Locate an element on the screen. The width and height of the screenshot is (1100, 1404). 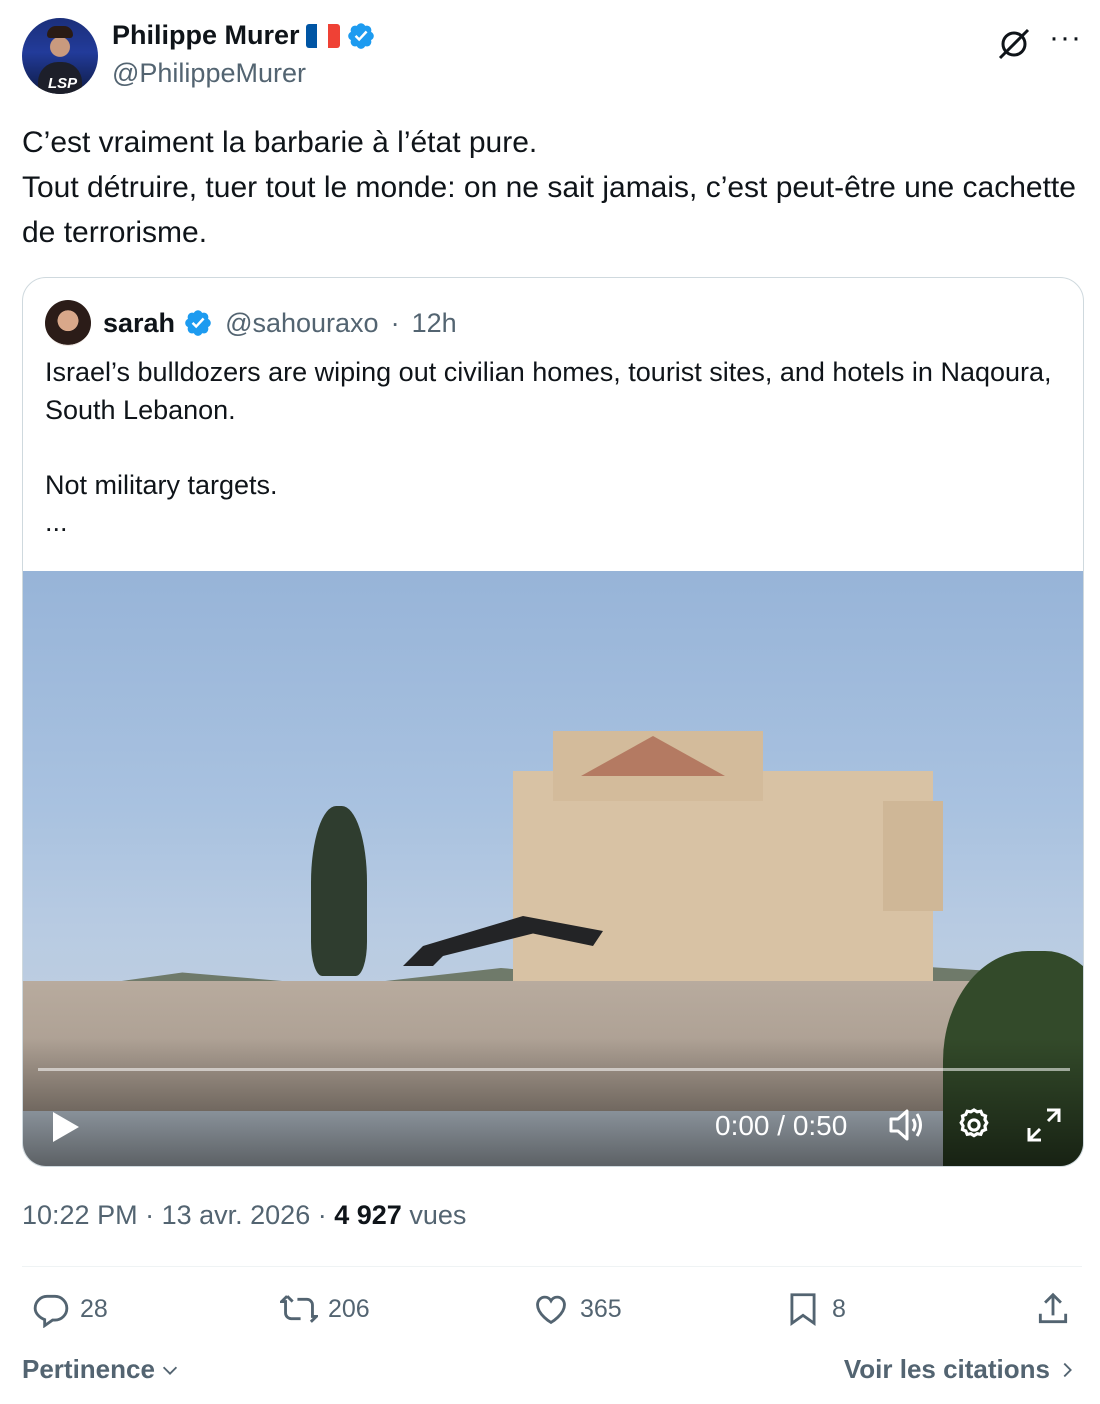
video-controls-shade is located at coordinates (553, 1102).